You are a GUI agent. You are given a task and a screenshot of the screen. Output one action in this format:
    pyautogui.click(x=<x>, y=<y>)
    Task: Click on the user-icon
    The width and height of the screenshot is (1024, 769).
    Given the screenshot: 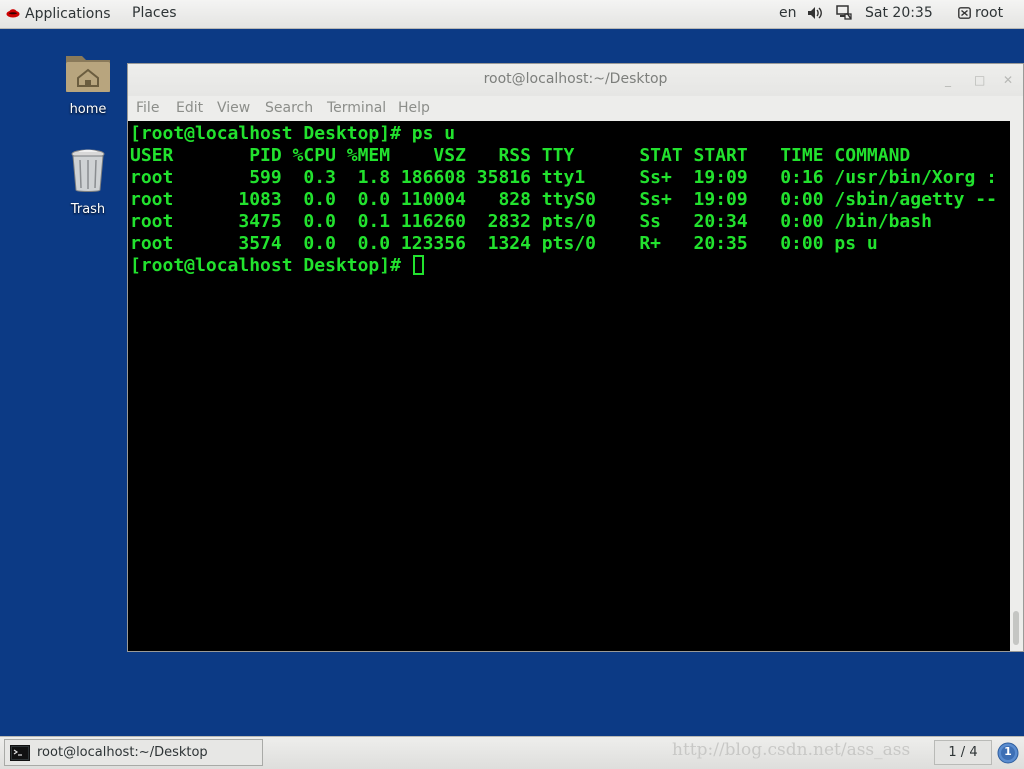 What is the action you would take?
    pyautogui.click(x=966, y=13)
    